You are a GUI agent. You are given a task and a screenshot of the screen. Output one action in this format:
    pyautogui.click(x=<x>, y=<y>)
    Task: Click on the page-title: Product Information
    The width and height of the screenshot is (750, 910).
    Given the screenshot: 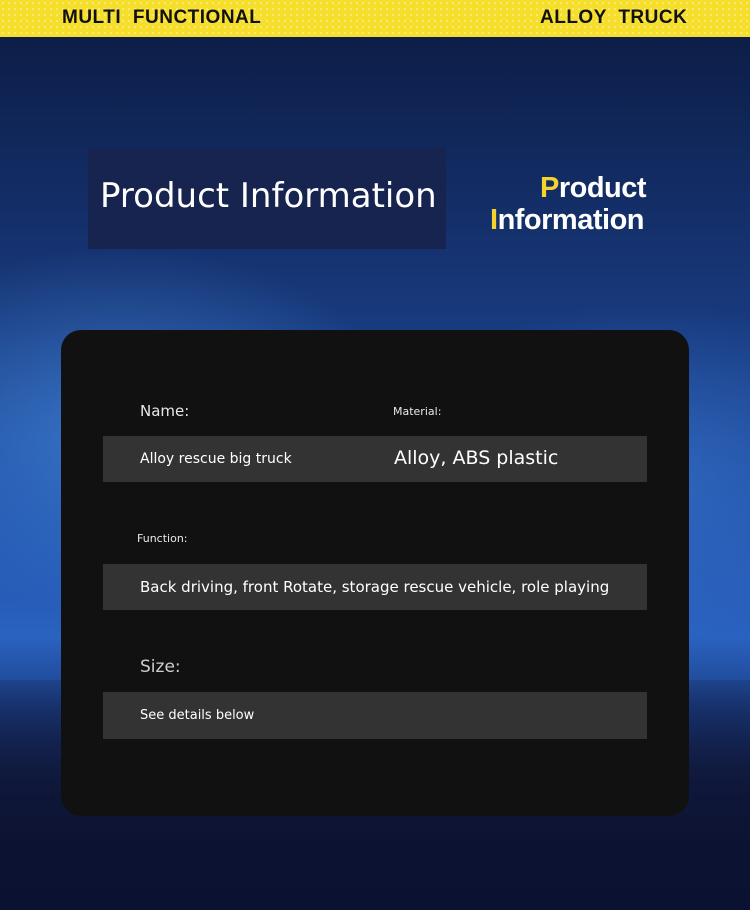 What is the action you would take?
    pyautogui.click(x=268, y=196)
    